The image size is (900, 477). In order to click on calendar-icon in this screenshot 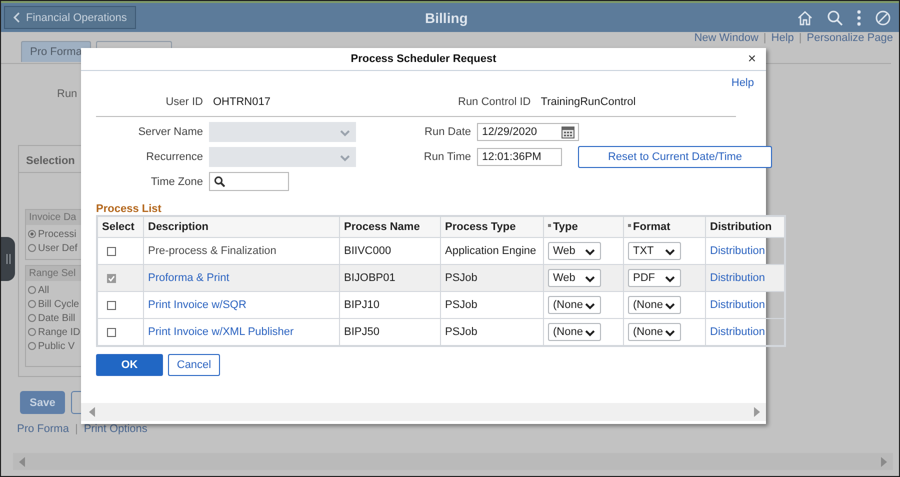, I will do `click(568, 132)`.